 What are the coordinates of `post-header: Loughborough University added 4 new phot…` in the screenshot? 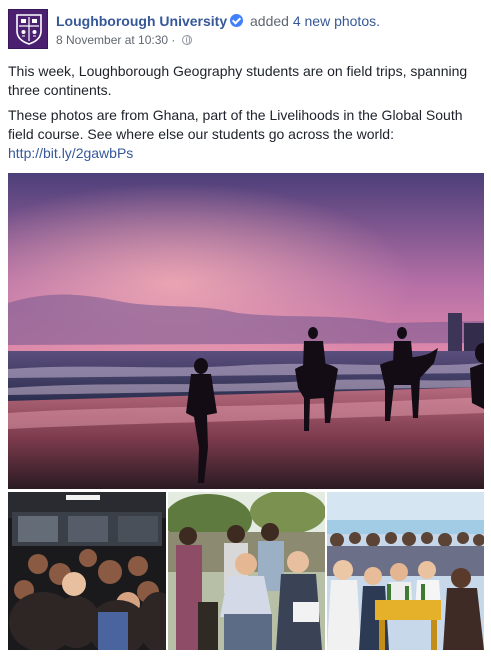 It's located at (245, 30).